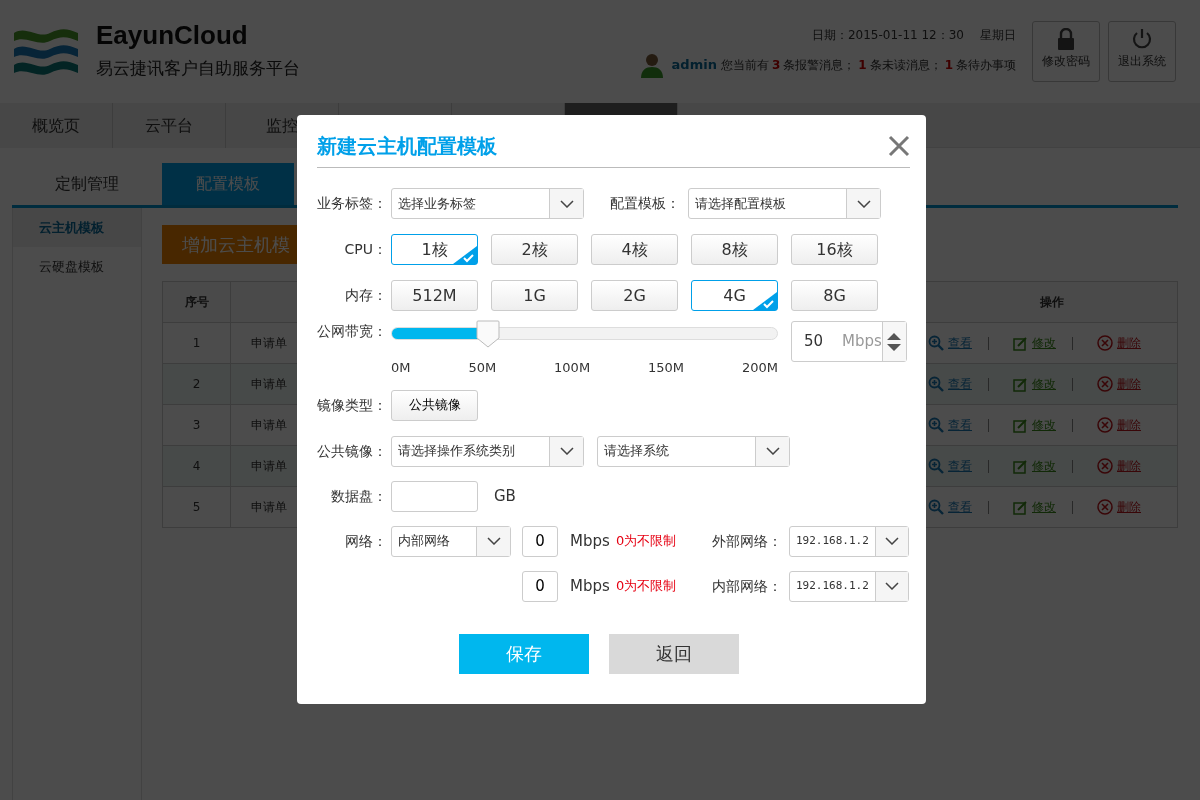  What do you see at coordinates (365, 249) in the screenshot?
I see `field-label: CPU：` at bounding box center [365, 249].